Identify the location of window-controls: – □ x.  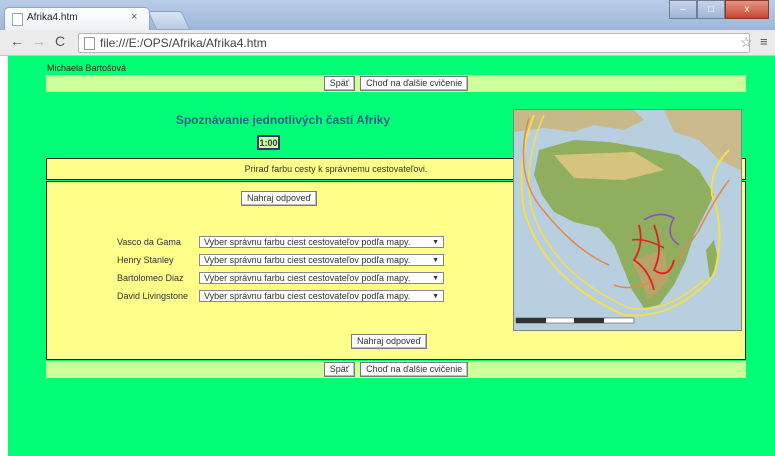
(719, 9).